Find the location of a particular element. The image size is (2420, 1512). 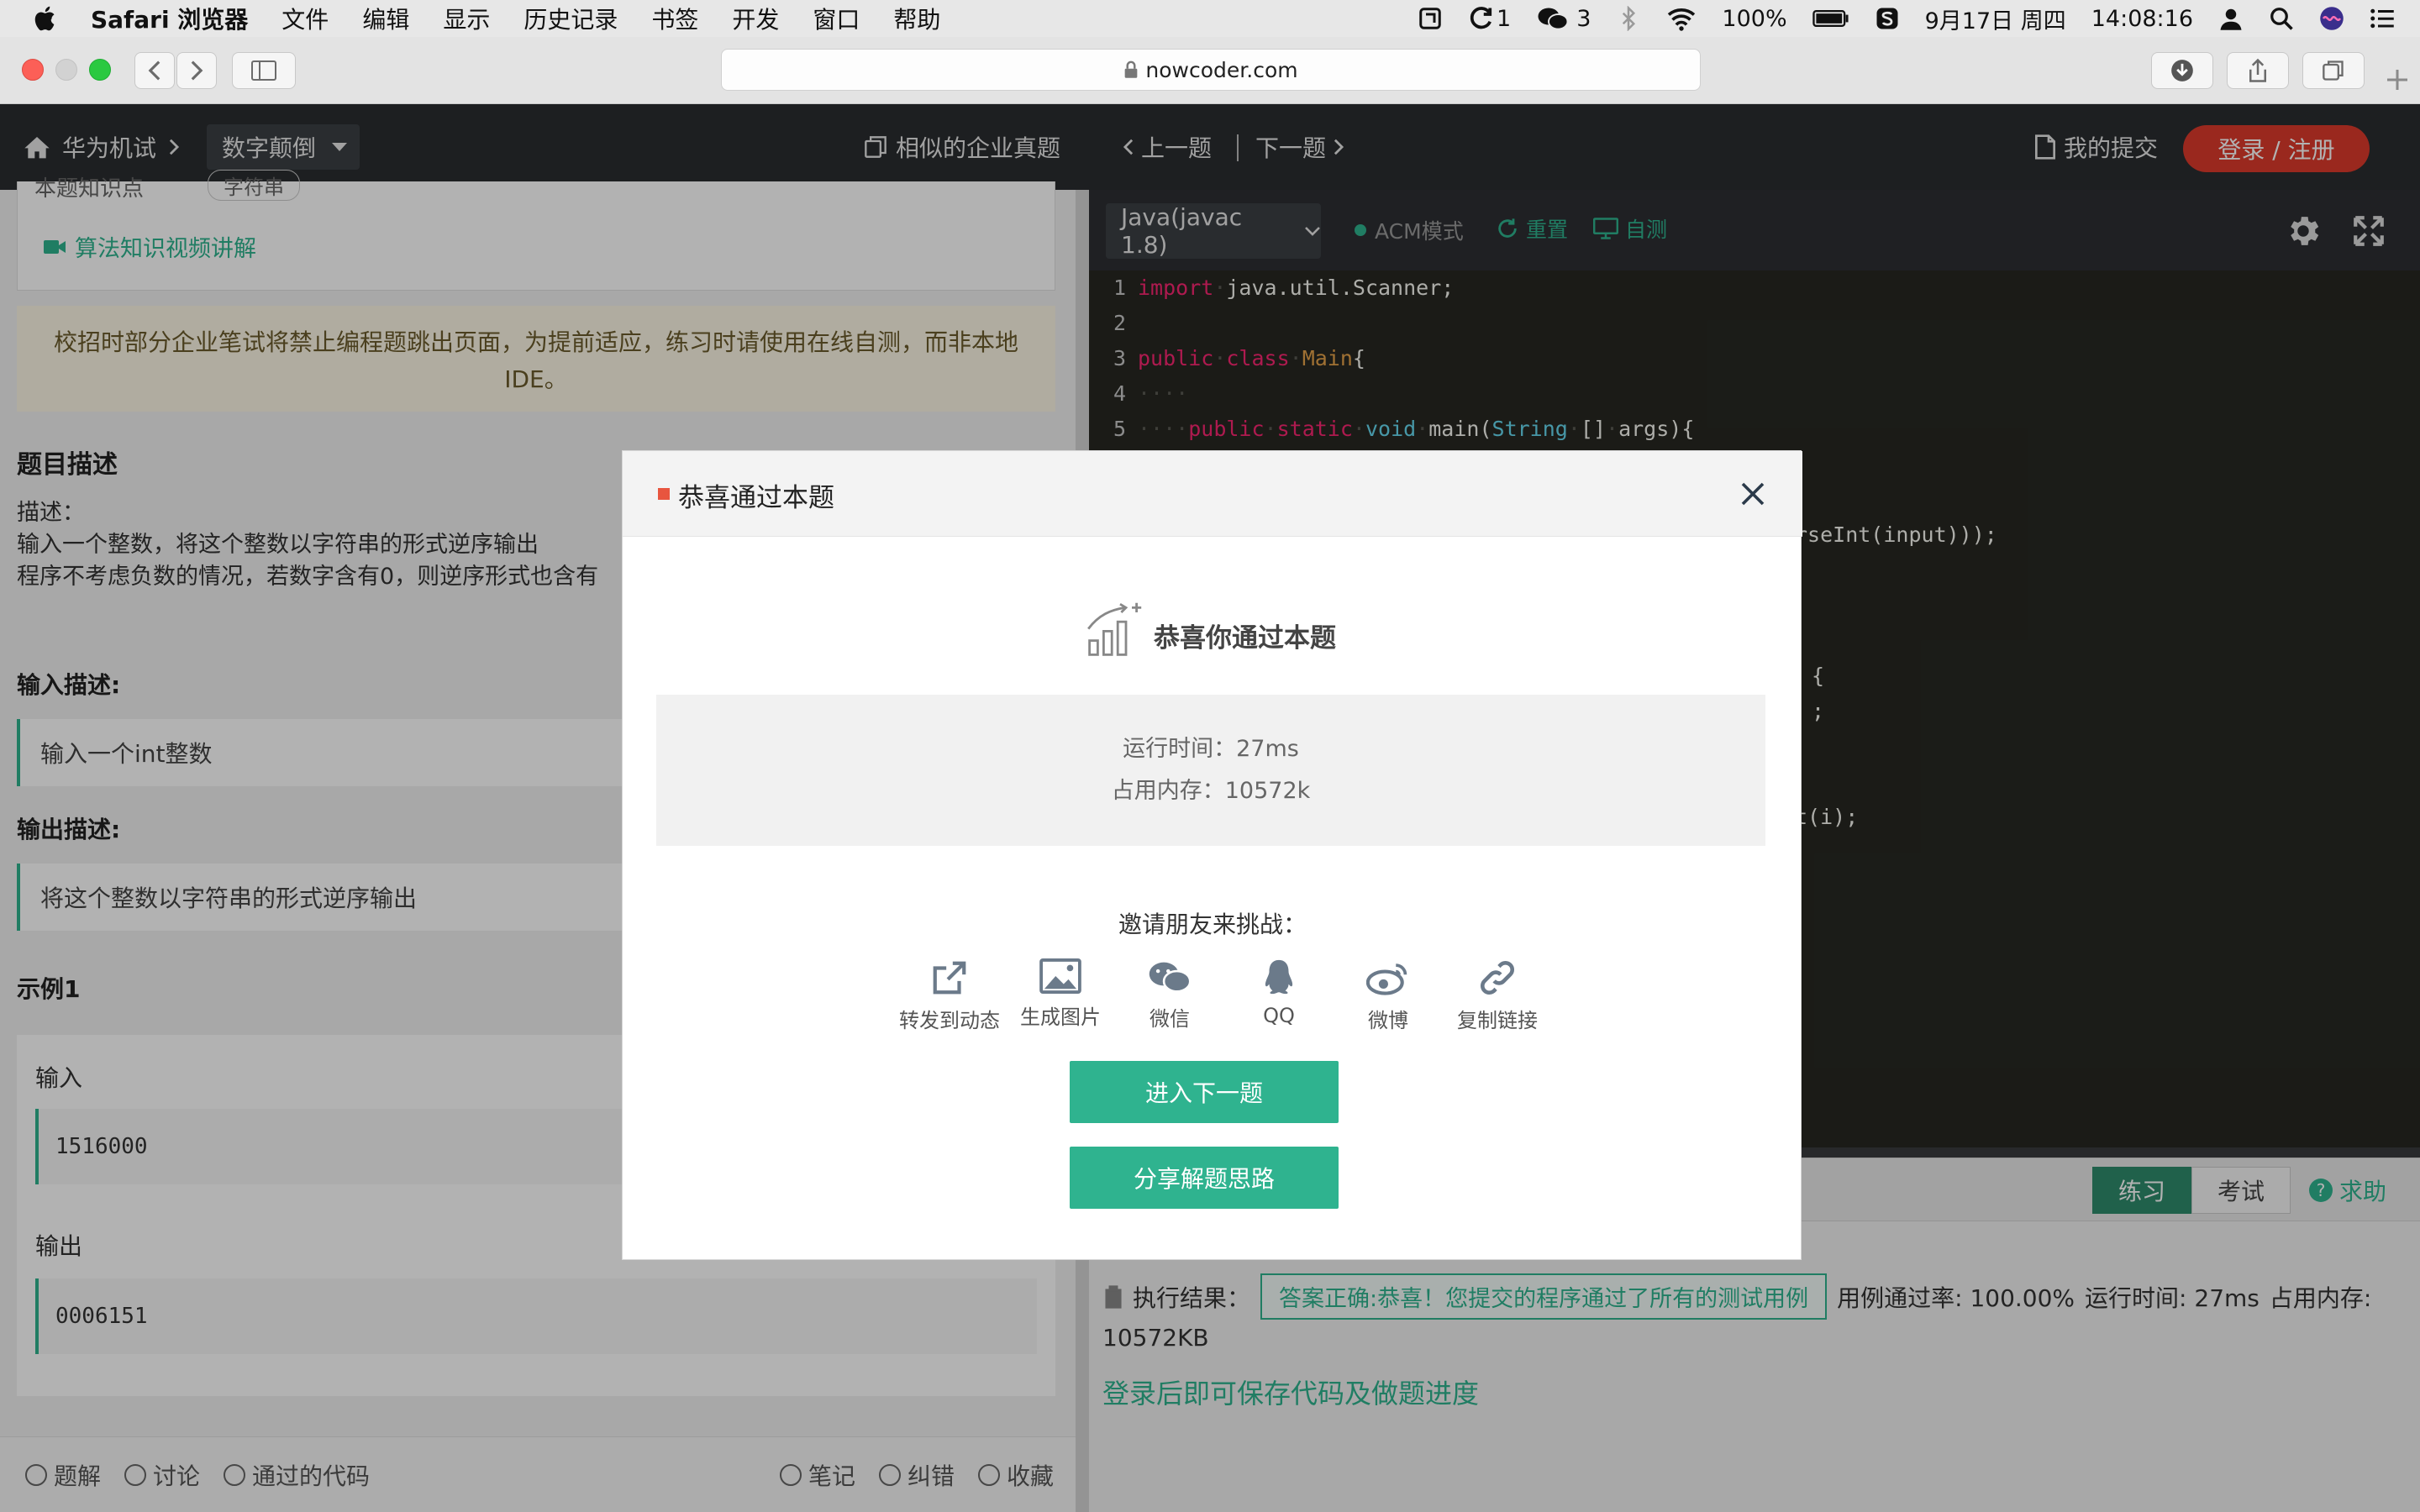

chart-growth-icon is located at coordinates (1114, 629).